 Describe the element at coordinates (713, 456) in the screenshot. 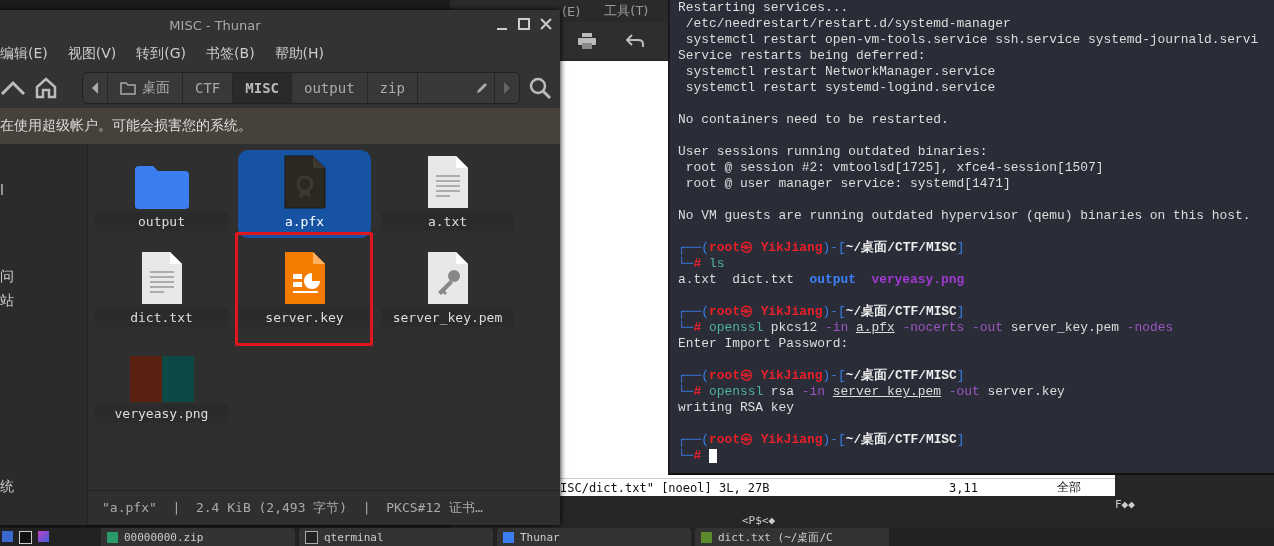

I see `text-cursor` at that location.